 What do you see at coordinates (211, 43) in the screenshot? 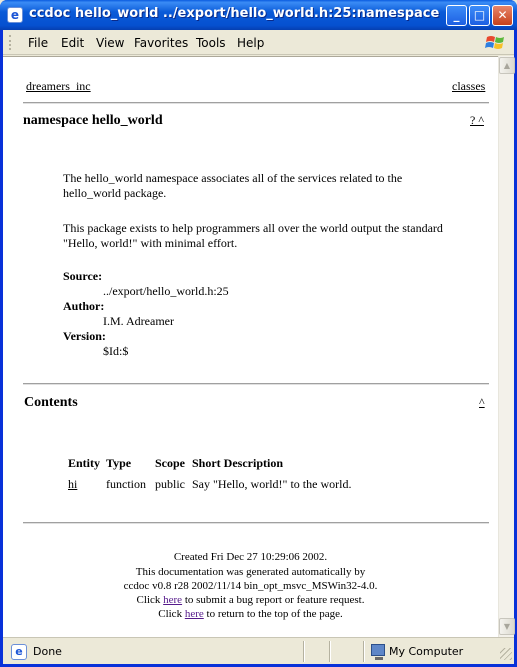
I see `menu-tools: Tools` at bounding box center [211, 43].